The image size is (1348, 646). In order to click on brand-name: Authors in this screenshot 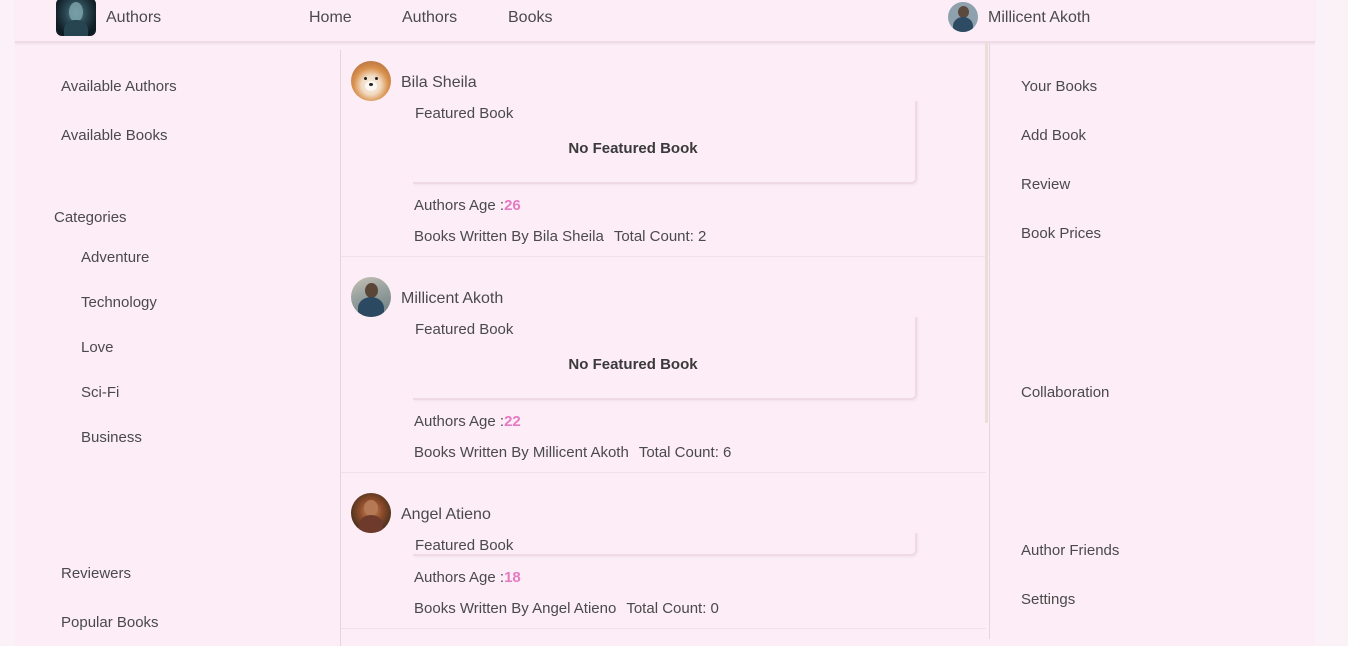, I will do `click(133, 18)`.